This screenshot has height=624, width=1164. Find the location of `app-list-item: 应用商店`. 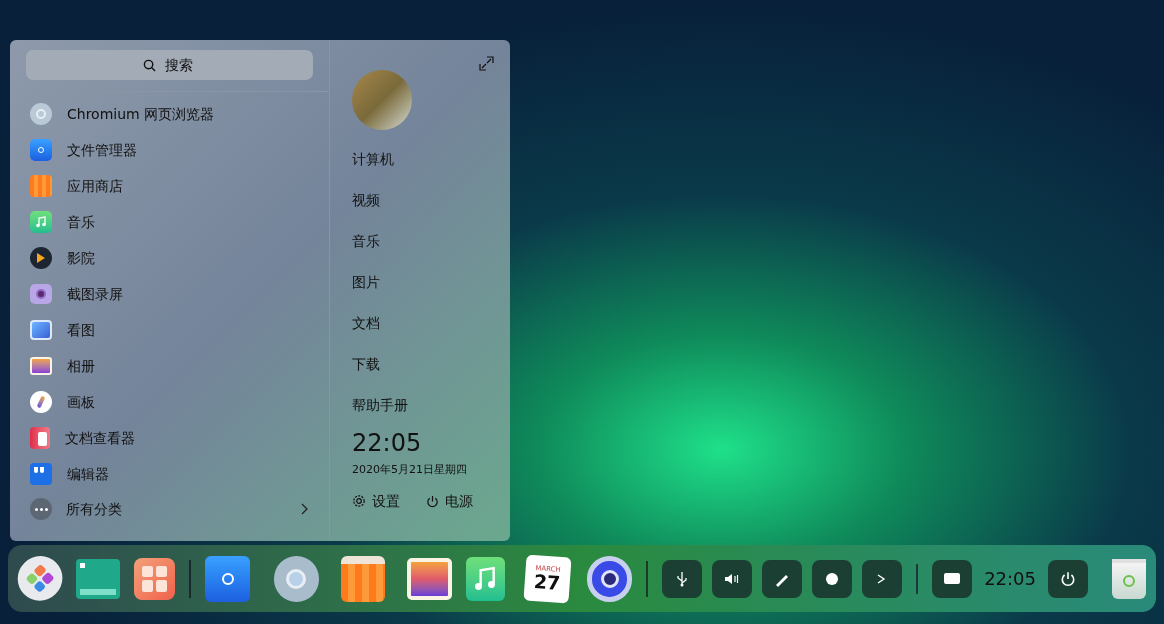

app-list-item: 应用商店 is located at coordinates (169, 186).